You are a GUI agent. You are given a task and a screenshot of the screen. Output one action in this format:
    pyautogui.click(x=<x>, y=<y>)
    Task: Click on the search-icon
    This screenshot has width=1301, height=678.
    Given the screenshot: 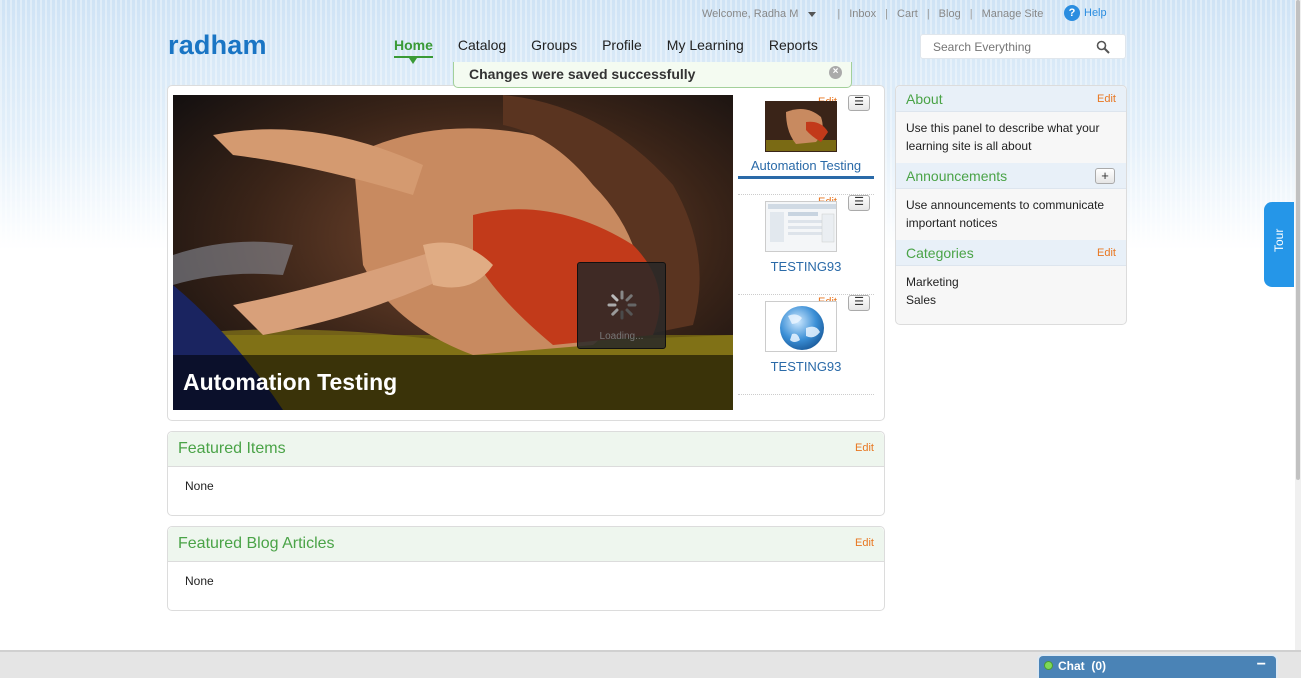 What is the action you would take?
    pyautogui.click(x=1103, y=47)
    